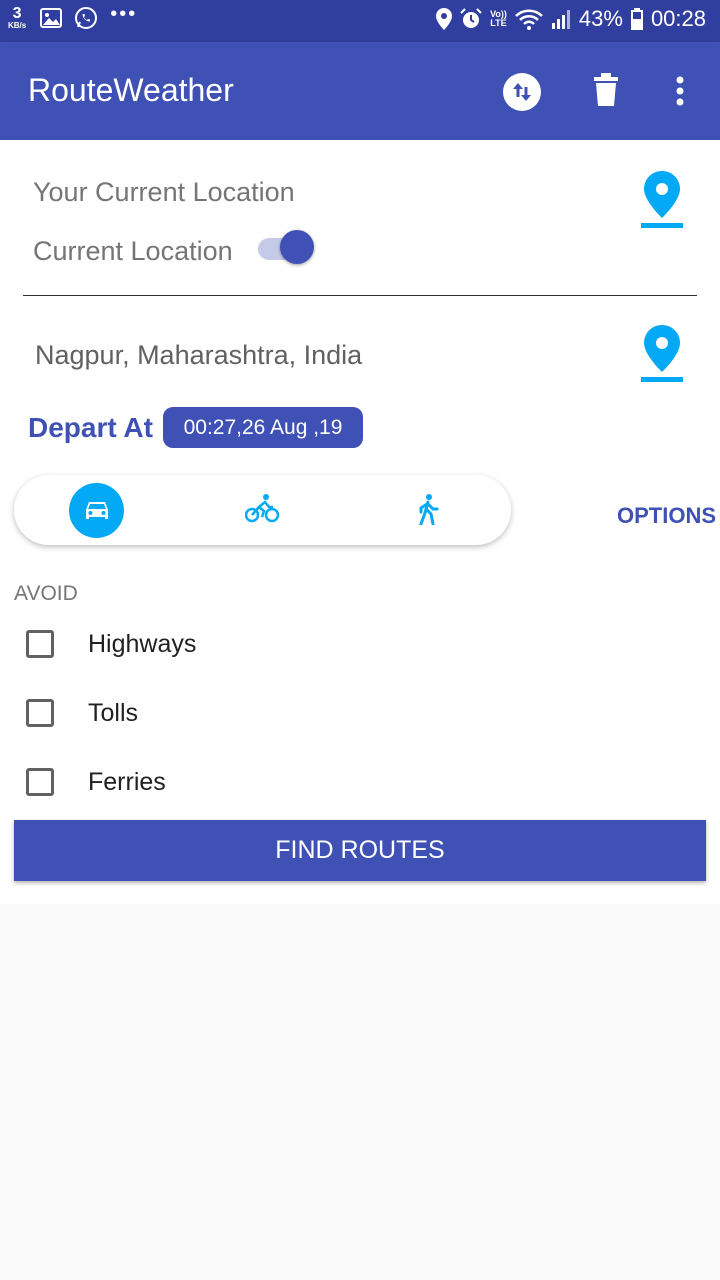  I want to click on mode-car-button, so click(96, 510).